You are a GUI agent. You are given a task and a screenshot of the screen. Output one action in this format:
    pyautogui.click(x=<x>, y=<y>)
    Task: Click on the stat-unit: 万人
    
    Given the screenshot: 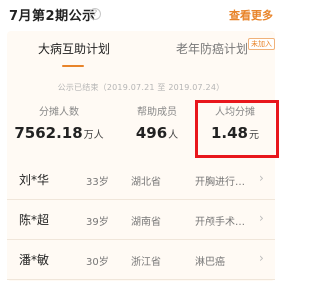 What is the action you would take?
    pyautogui.click(x=93, y=135)
    